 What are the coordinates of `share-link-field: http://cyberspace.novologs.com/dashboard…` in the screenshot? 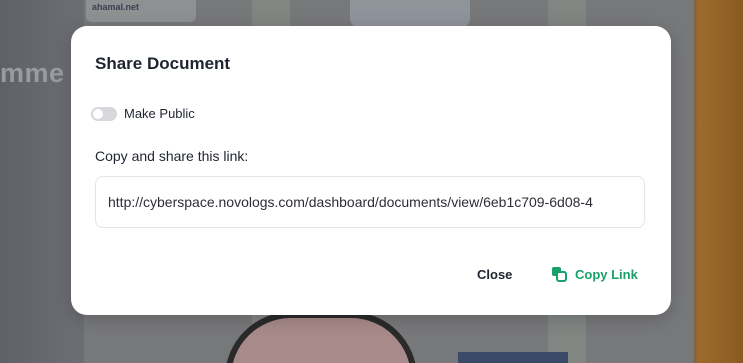 It's located at (370, 202).